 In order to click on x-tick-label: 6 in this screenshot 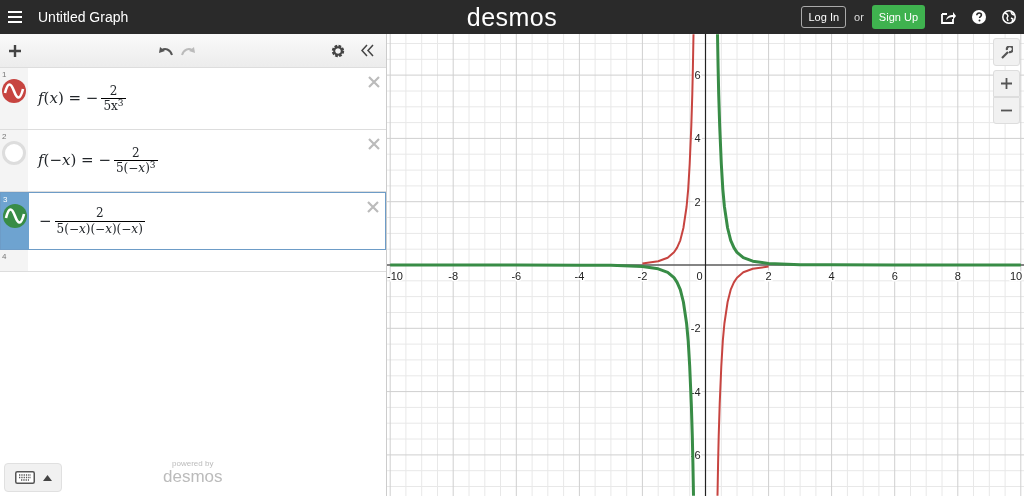, I will do `click(894, 276)`.